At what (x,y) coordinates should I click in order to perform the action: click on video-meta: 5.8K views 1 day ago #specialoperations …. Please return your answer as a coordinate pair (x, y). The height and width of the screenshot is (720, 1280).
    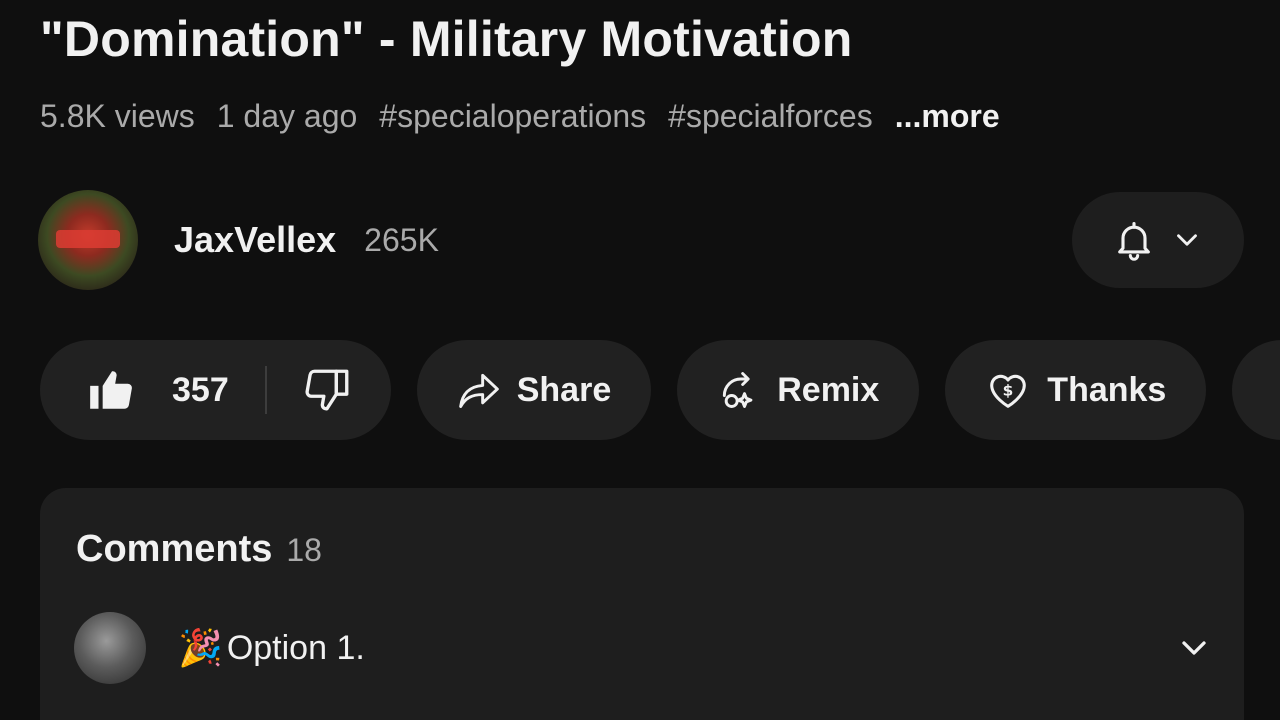
    Looking at the image, I should click on (520, 116).